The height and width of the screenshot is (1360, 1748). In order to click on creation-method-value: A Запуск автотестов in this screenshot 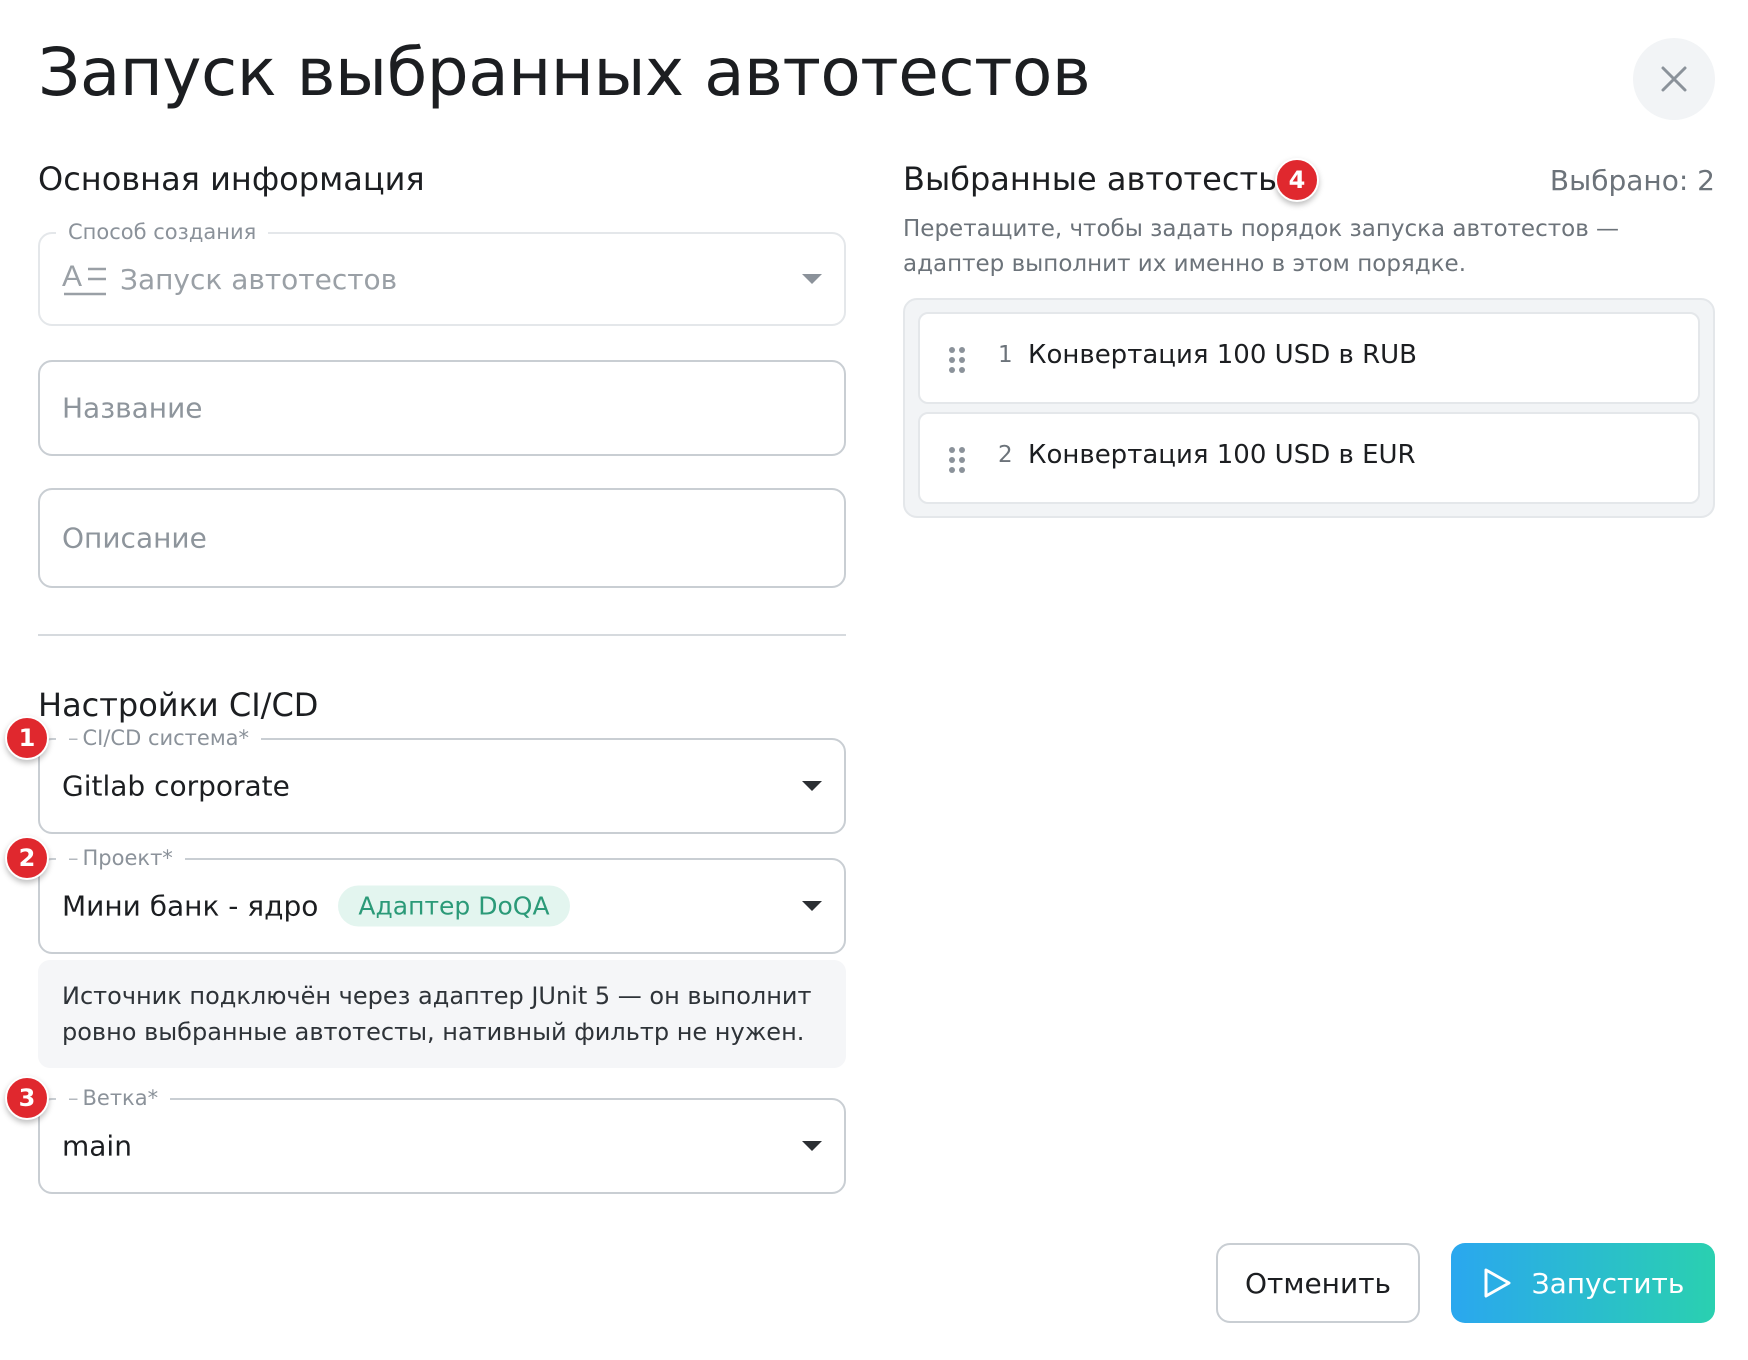, I will do `click(229, 279)`.